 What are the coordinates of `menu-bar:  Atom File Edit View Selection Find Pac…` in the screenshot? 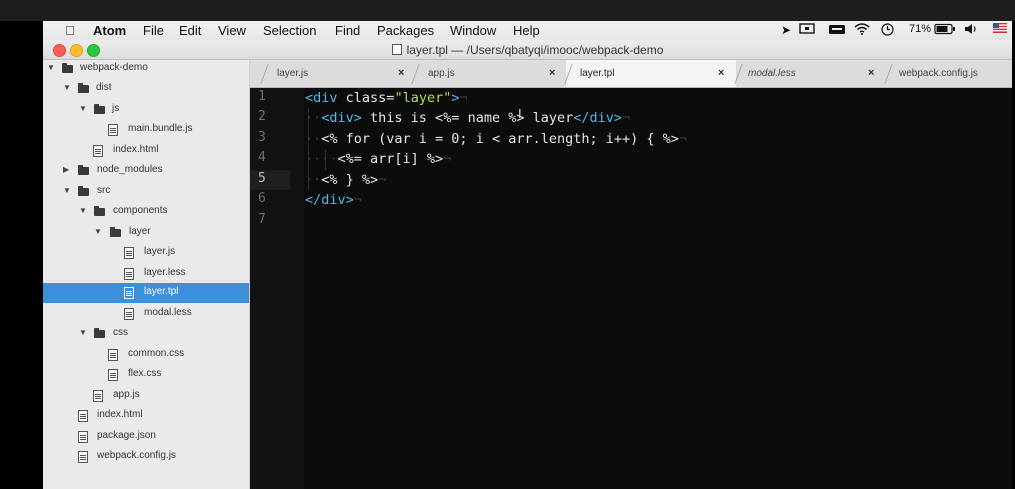 It's located at (527, 31).